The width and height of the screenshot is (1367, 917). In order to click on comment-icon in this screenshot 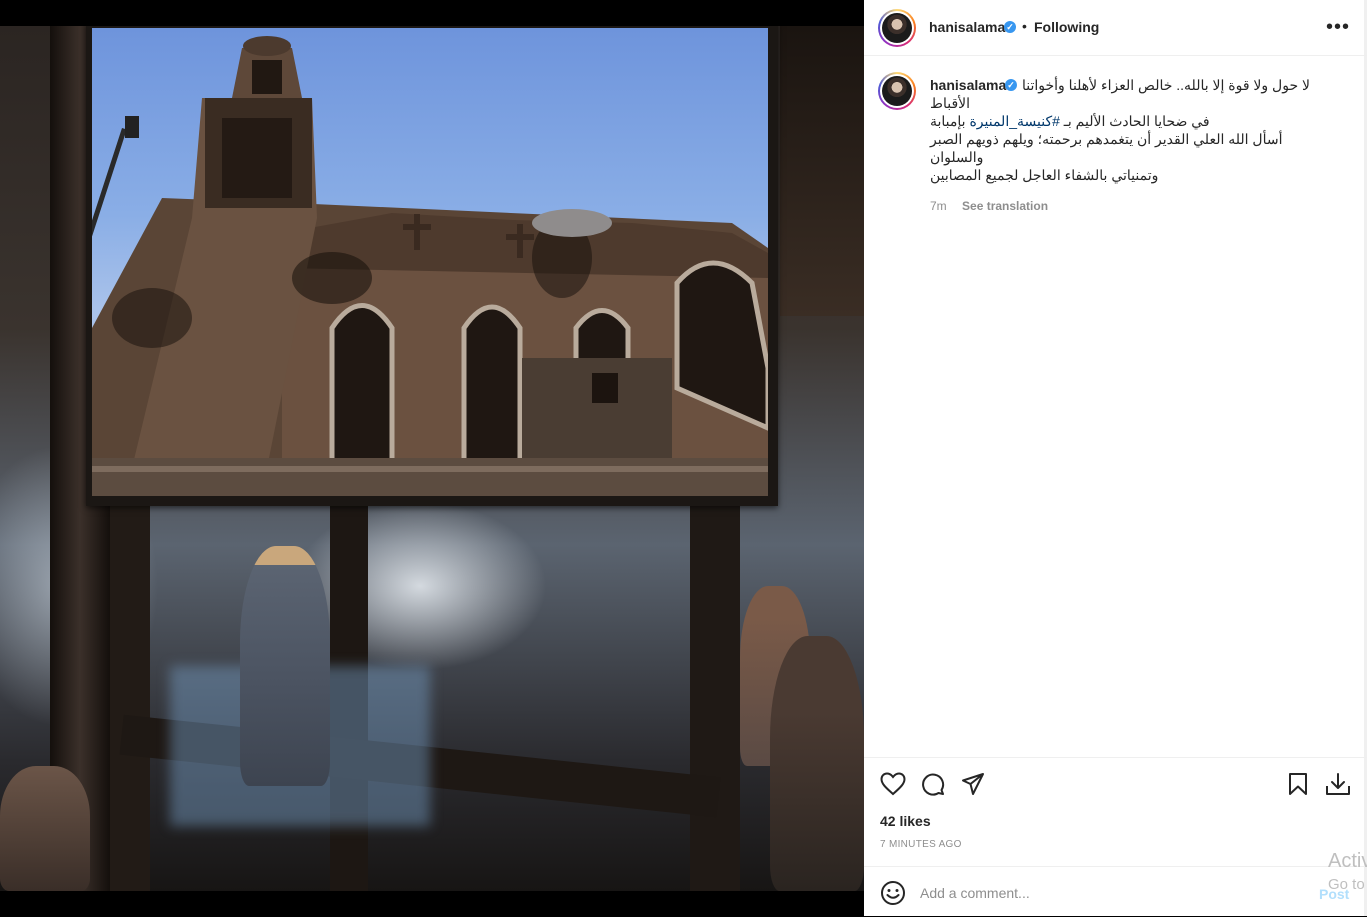, I will do `click(933, 784)`.